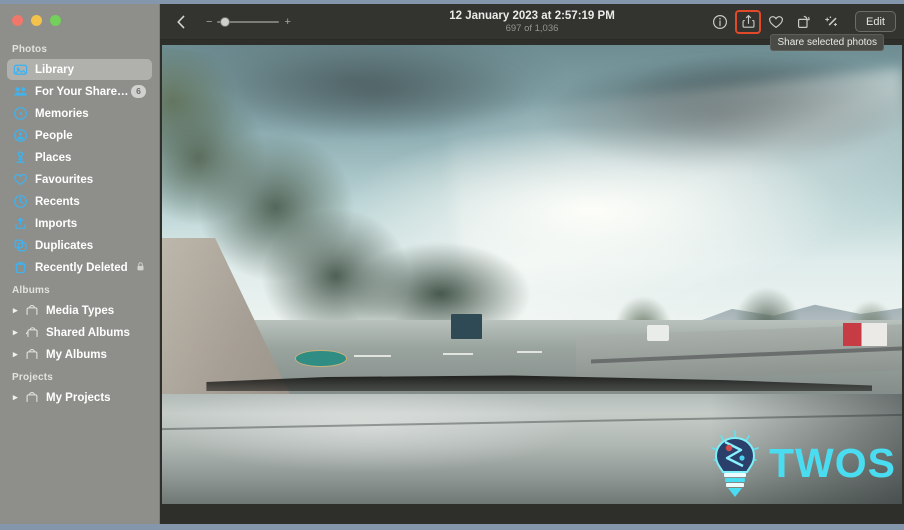 This screenshot has height=530, width=904. Describe the element at coordinates (20, 157) in the screenshot. I see `places-pin-icon` at that location.